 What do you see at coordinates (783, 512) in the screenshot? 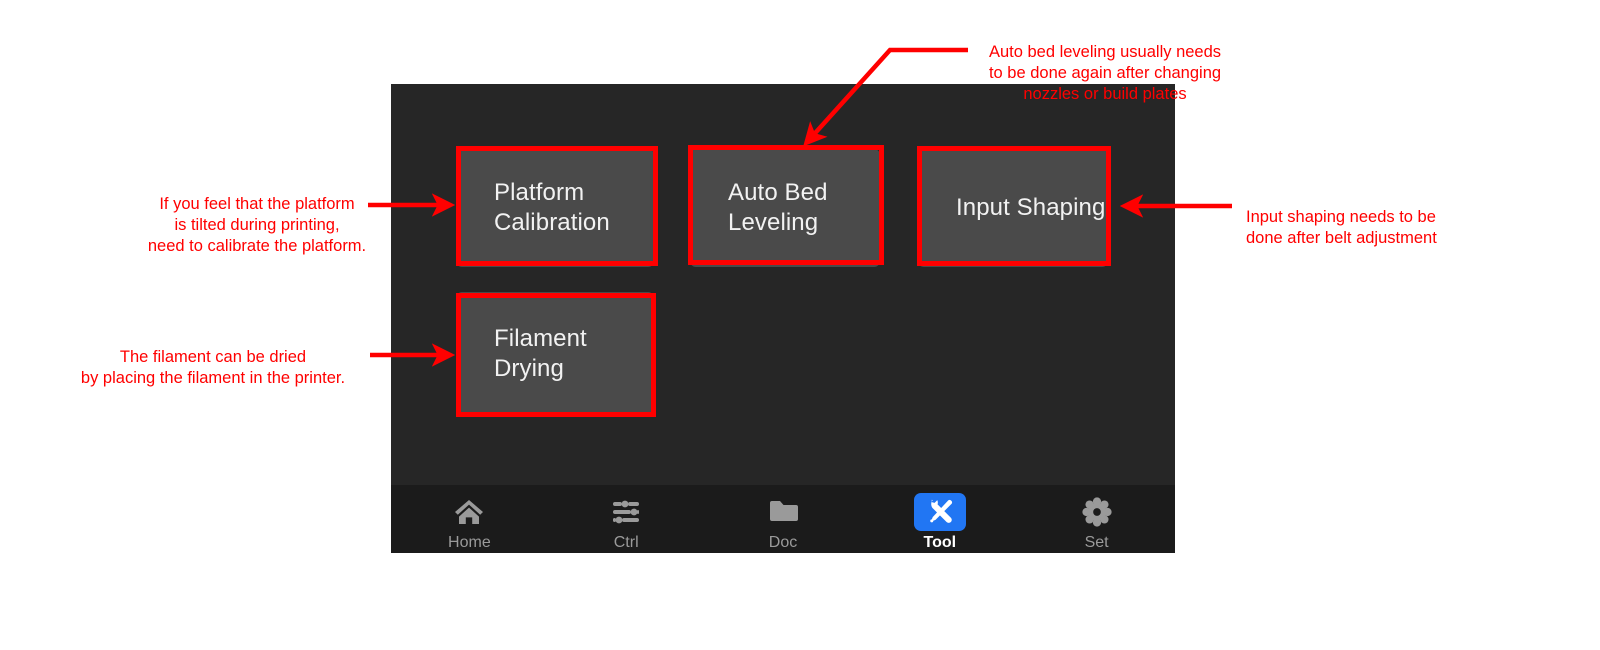
I see `folder-icon` at bounding box center [783, 512].